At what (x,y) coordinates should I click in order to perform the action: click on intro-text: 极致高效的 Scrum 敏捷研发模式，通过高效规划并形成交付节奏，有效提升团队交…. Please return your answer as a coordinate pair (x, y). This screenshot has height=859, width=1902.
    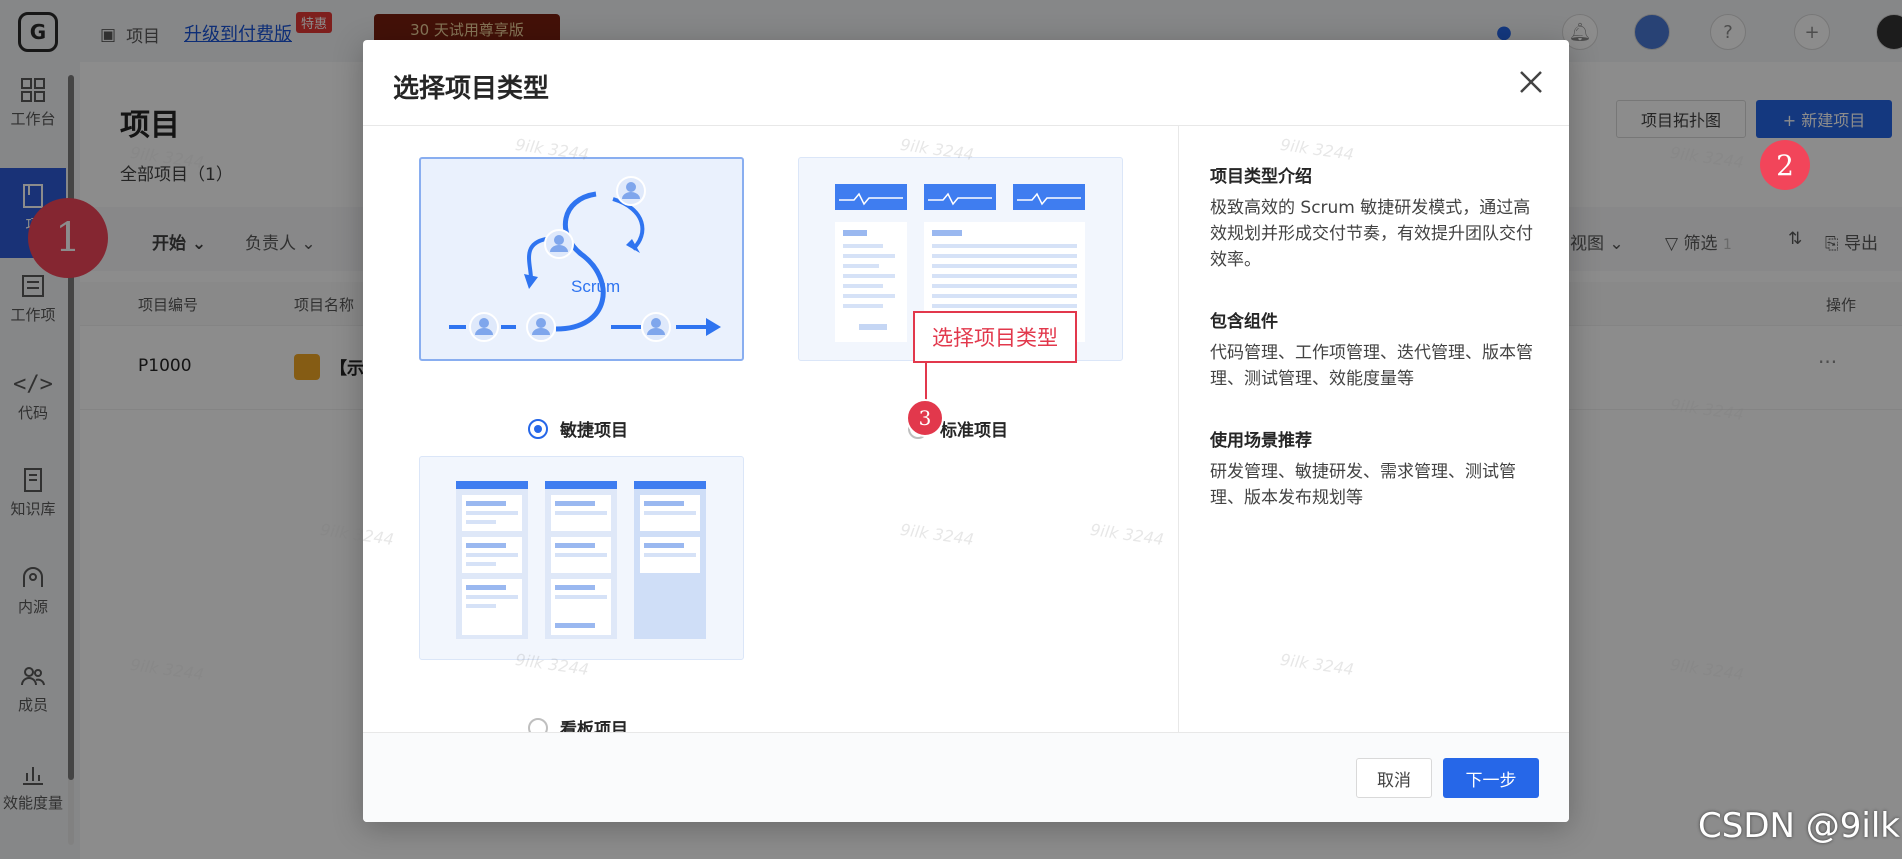
    Looking at the image, I should click on (1371, 234).